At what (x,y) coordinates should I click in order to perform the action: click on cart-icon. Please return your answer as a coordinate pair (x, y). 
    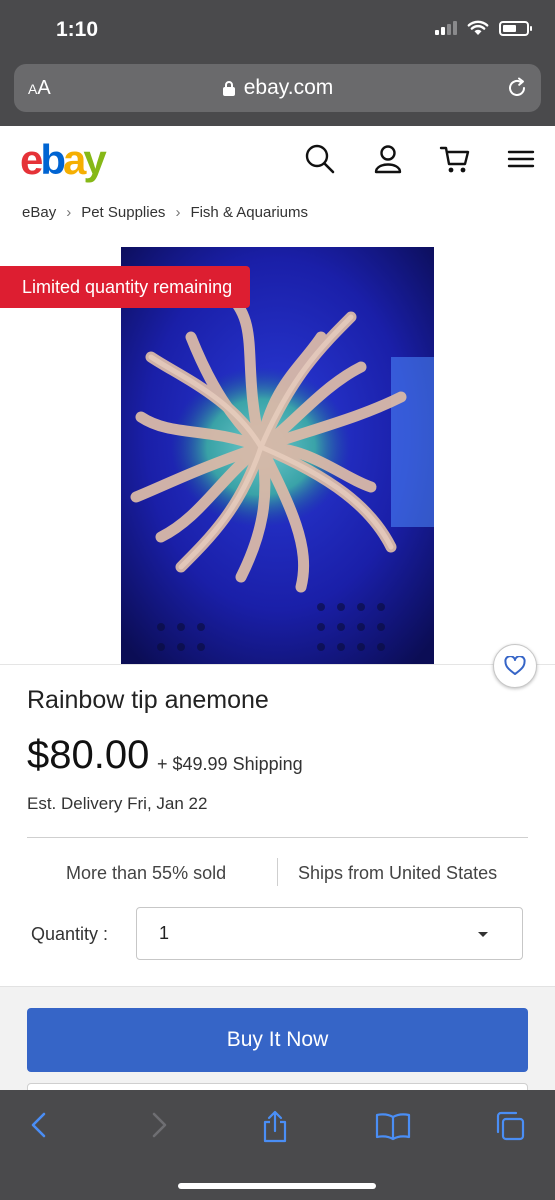
    Looking at the image, I should click on (456, 159).